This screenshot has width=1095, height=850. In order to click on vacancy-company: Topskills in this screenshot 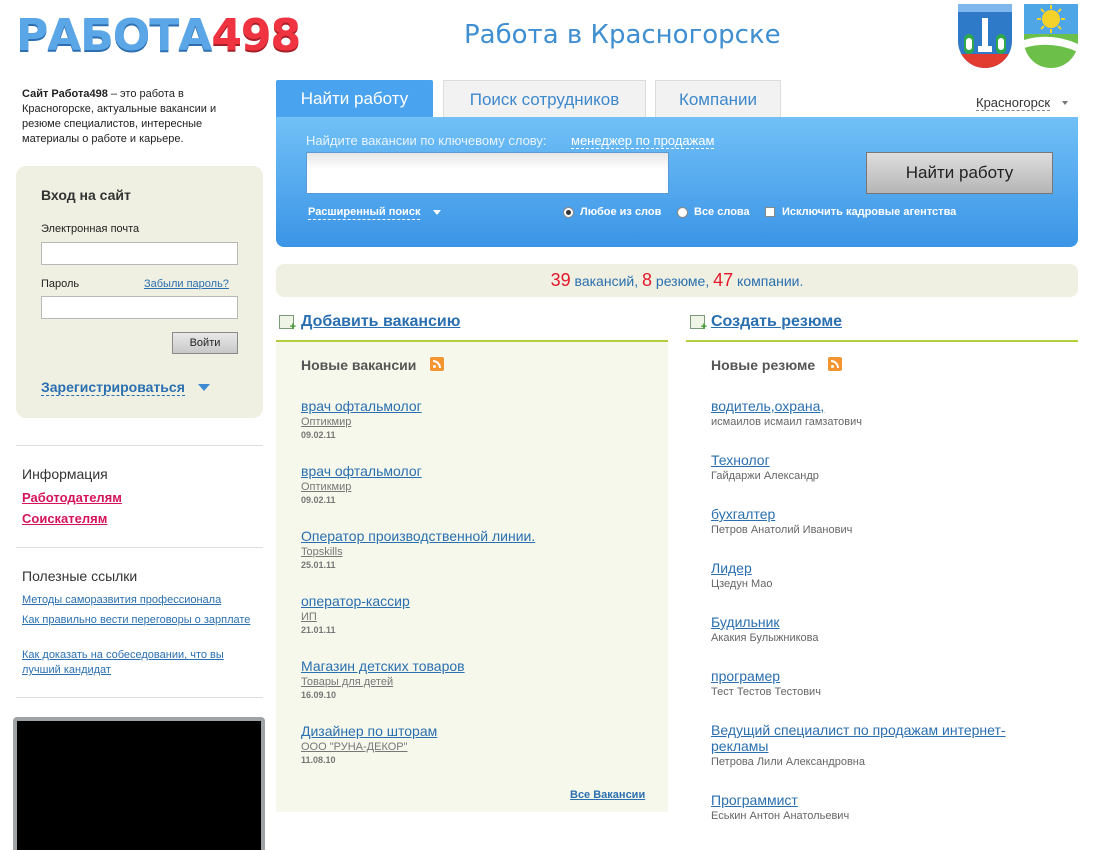, I will do `click(322, 552)`.